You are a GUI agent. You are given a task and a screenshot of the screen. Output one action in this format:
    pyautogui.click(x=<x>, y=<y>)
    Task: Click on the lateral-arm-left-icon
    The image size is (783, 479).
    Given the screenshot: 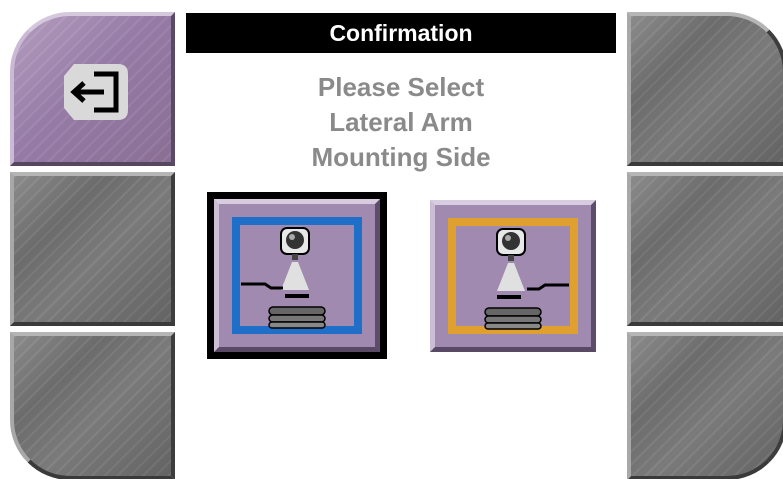 What is the action you would take?
    pyautogui.click(x=283, y=278)
    